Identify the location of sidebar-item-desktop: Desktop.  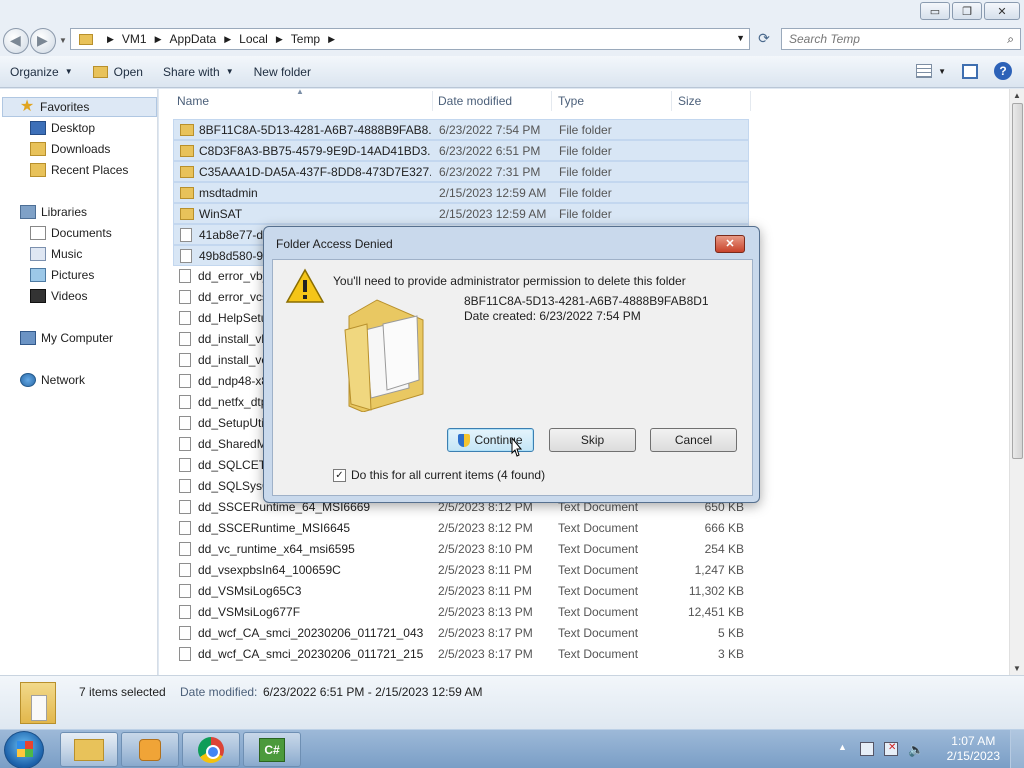
(62, 128).